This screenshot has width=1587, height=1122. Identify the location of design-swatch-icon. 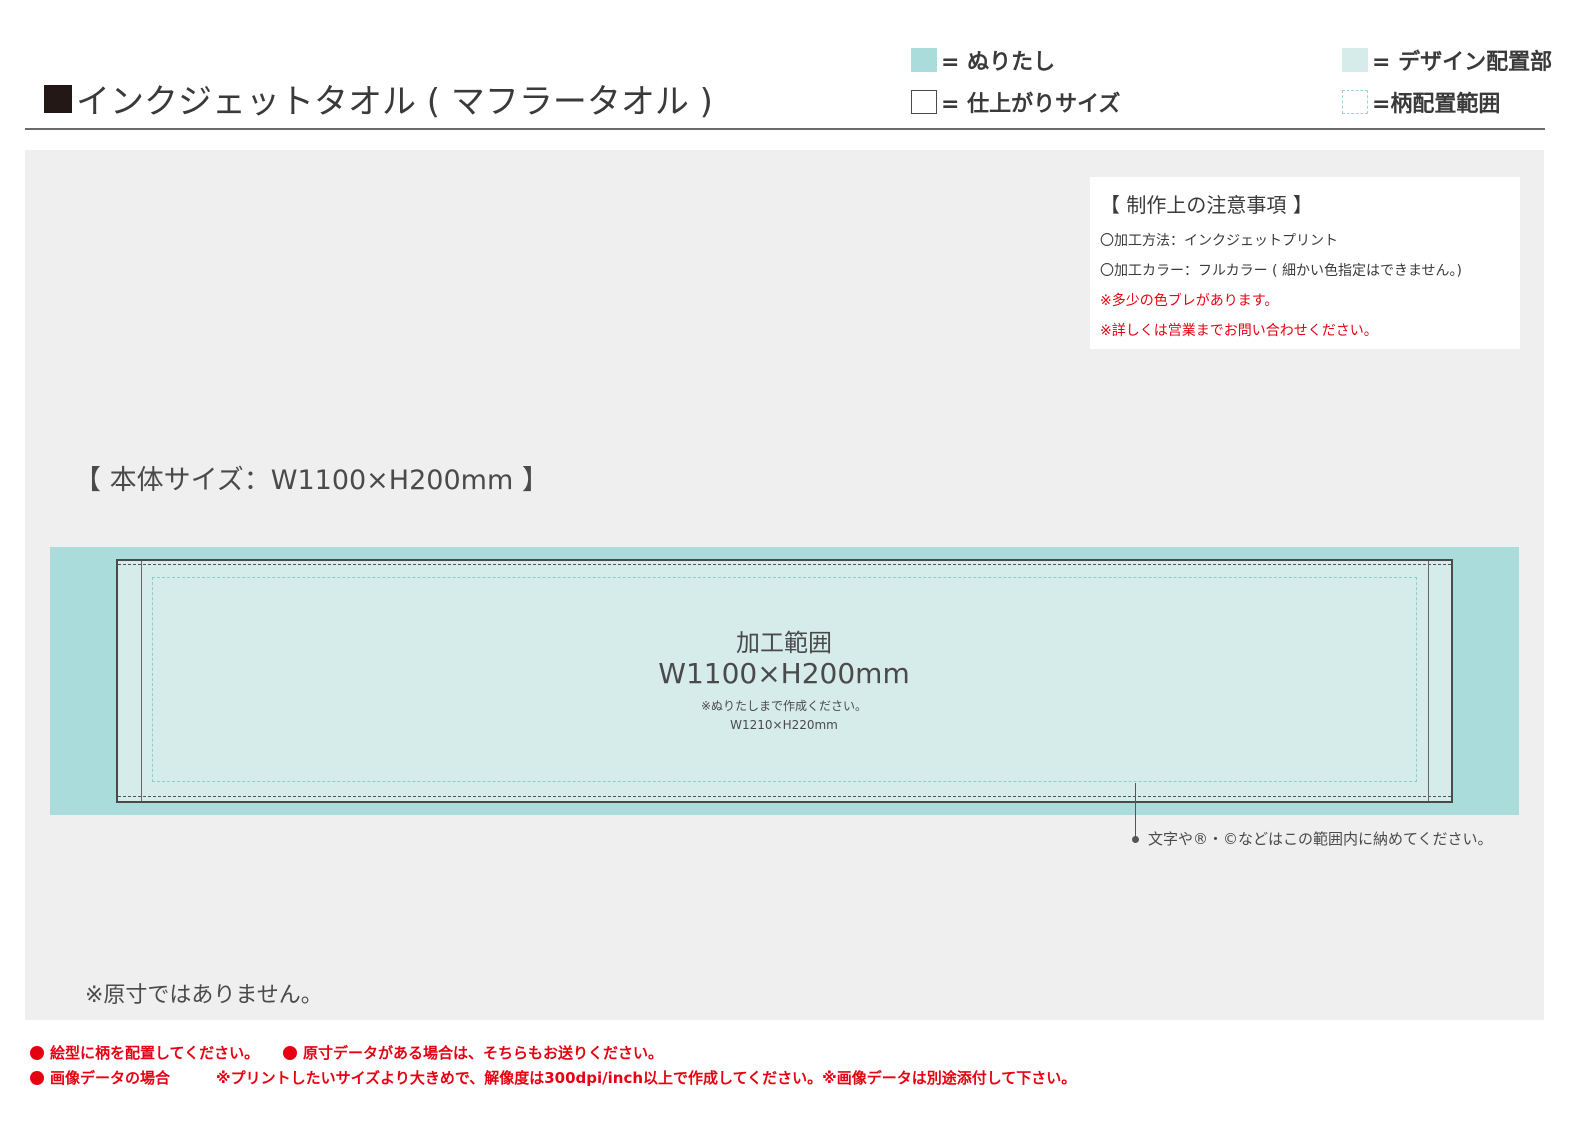
(1355, 60).